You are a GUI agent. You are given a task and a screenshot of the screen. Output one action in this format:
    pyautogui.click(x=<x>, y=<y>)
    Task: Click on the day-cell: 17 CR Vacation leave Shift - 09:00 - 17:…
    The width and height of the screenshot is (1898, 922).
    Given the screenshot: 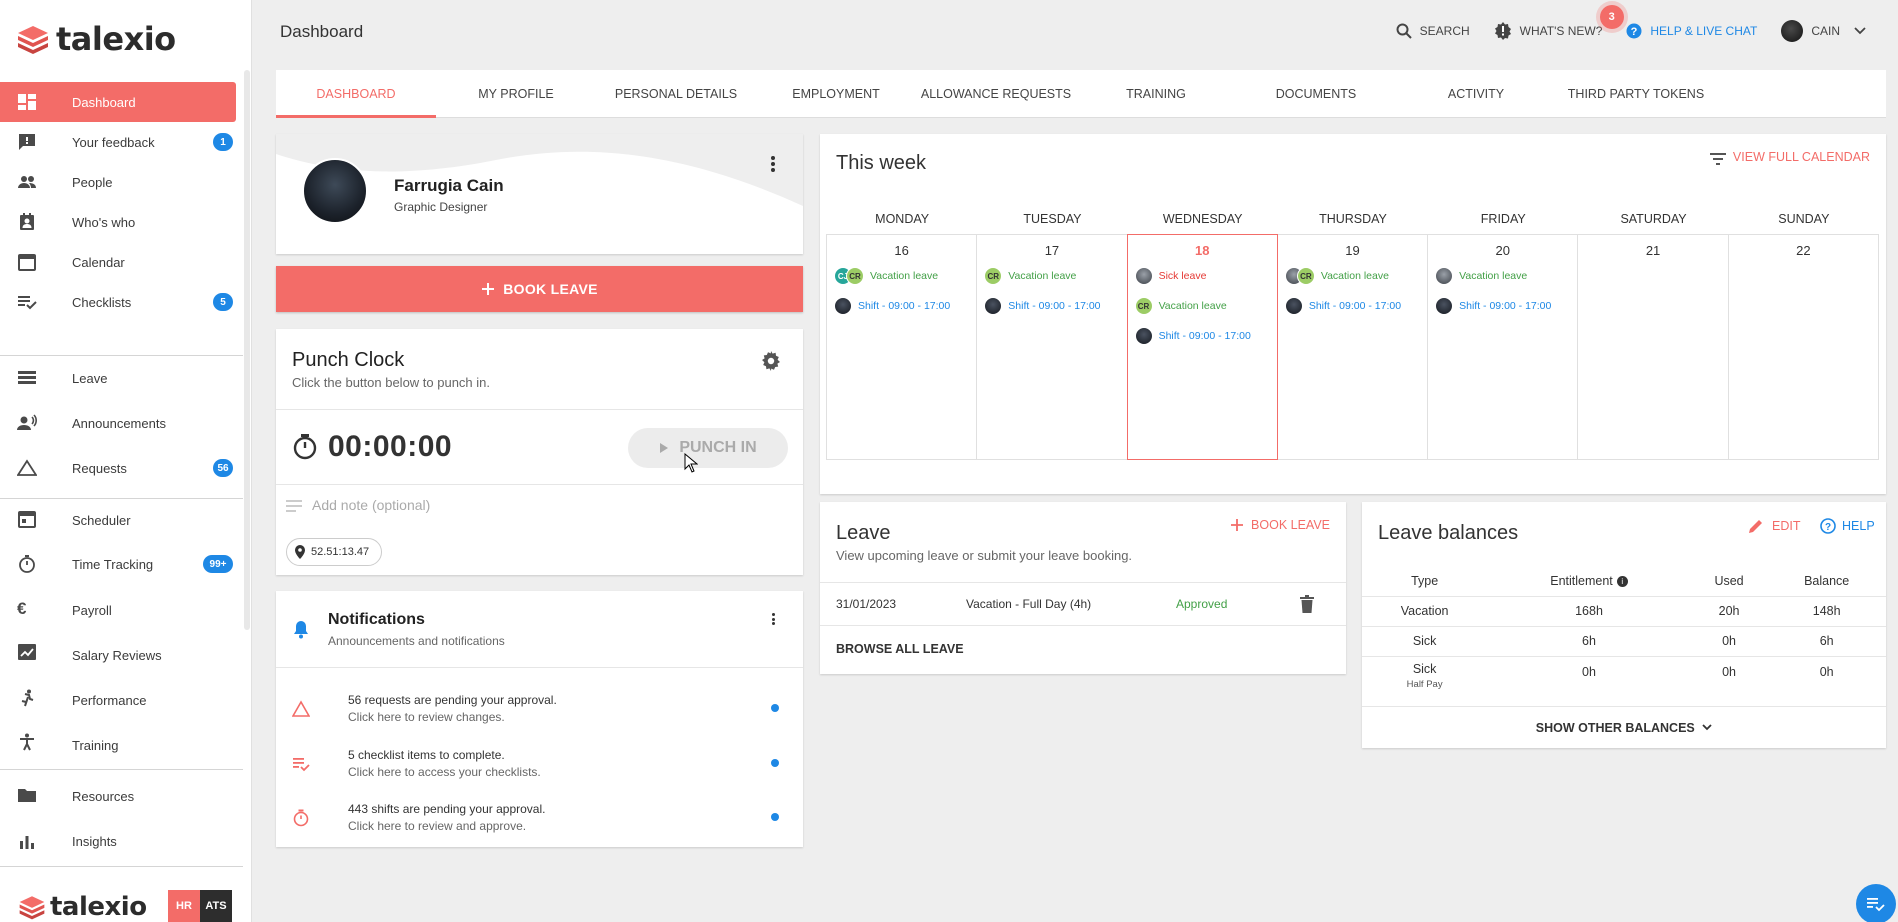 What is the action you would take?
    pyautogui.click(x=1052, y=347)
    